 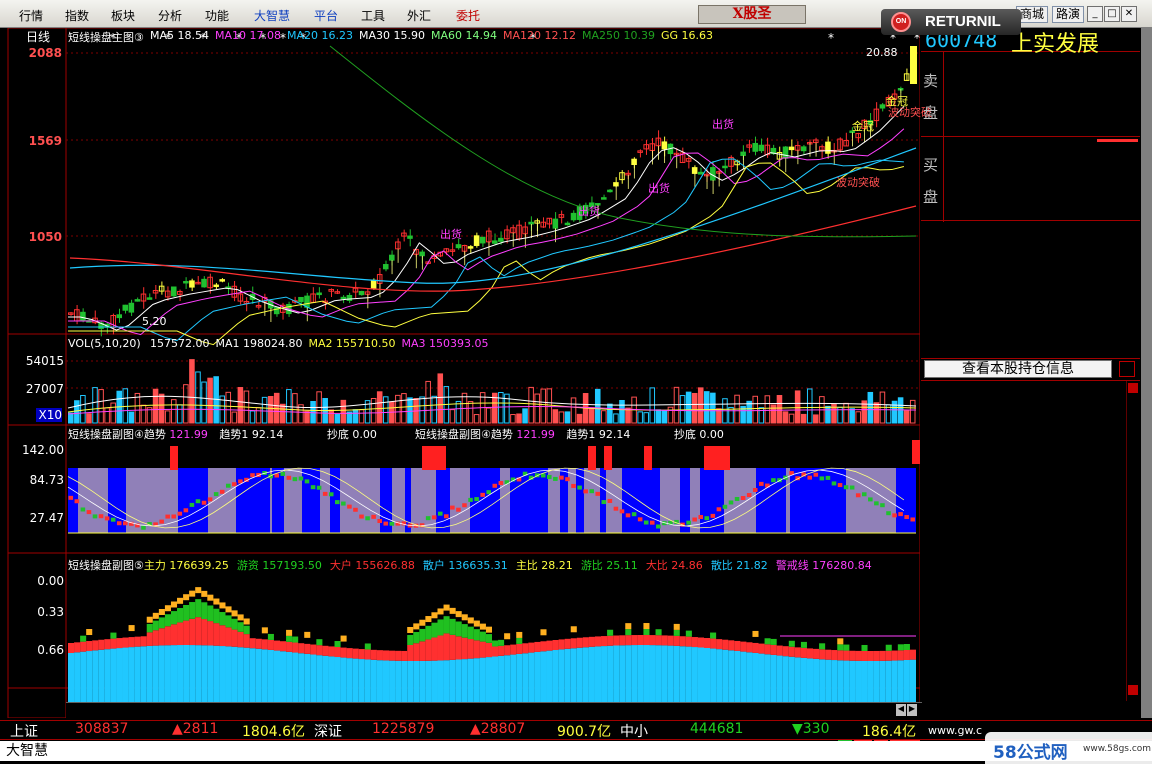 I want to click on sh-label: 上证, so click(x=24, y=731).